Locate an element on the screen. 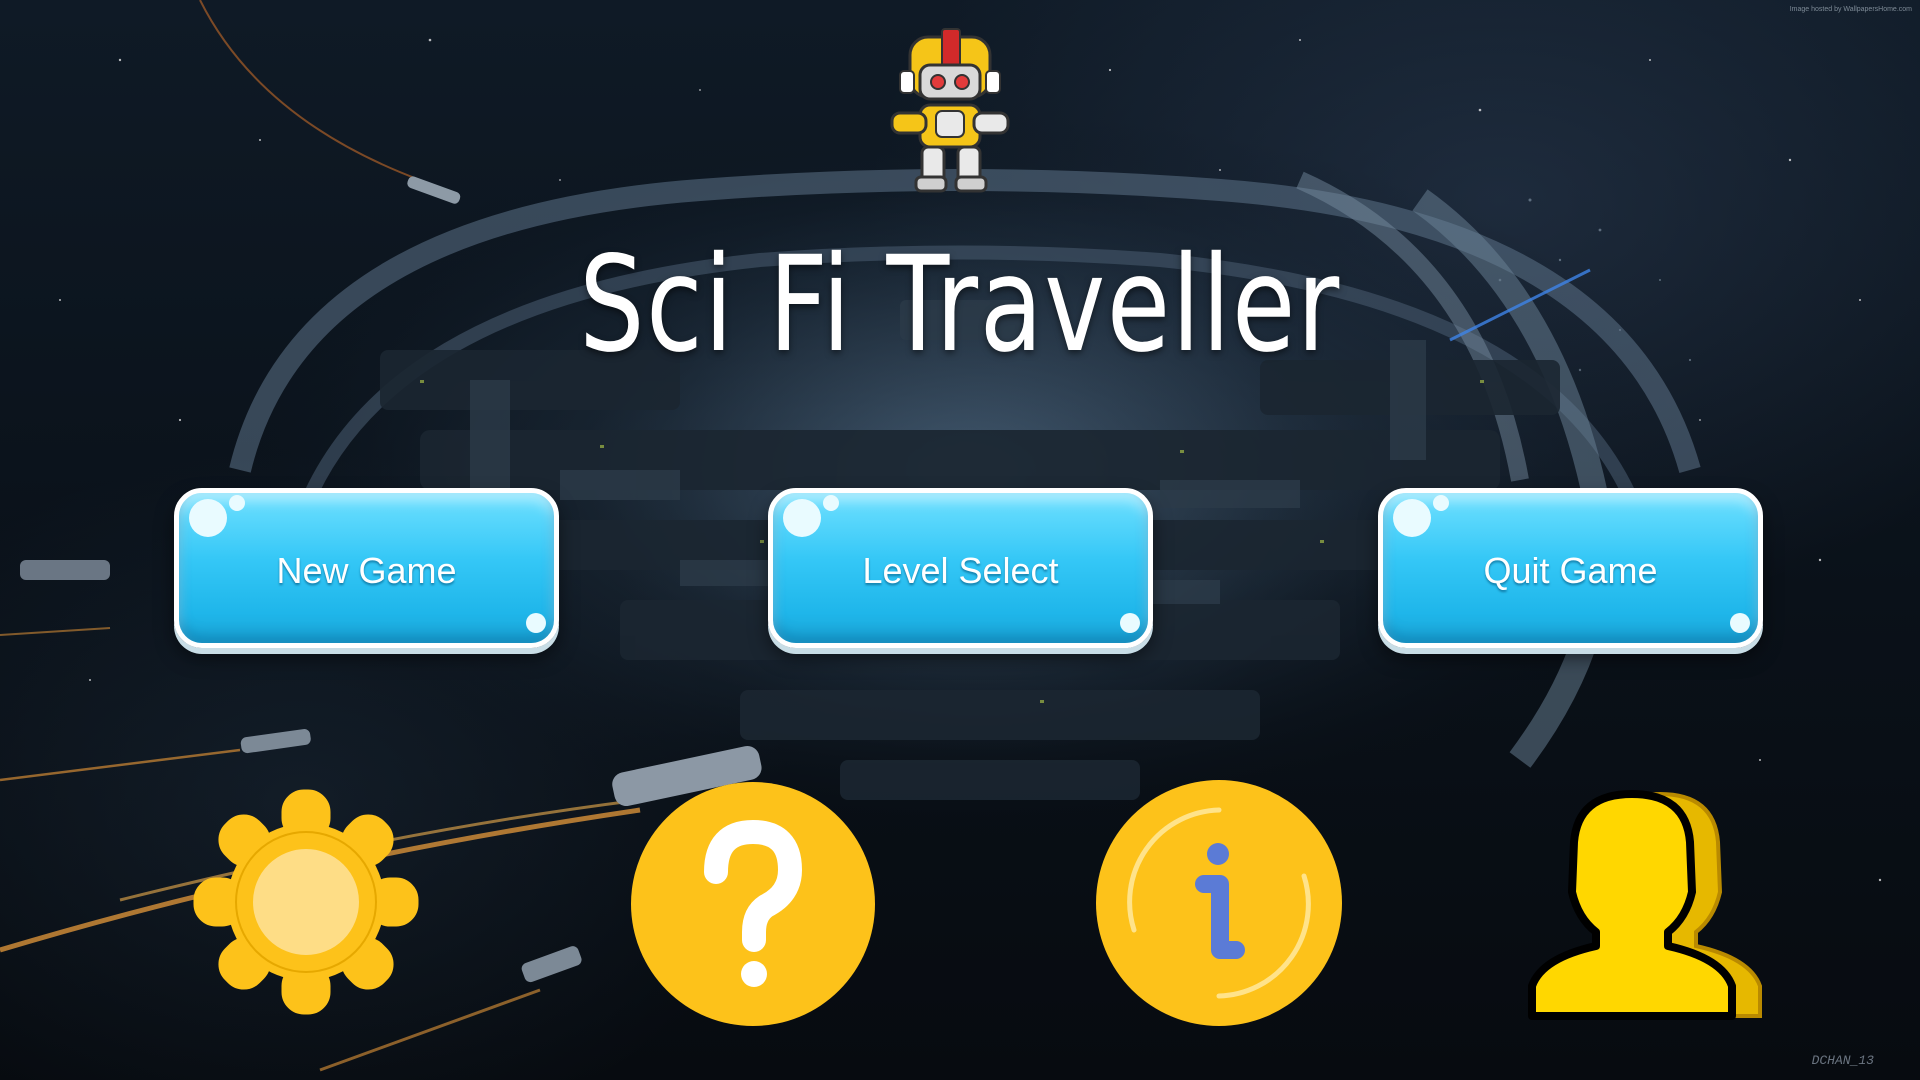  gear-icon is located at coordinates (306, 902).